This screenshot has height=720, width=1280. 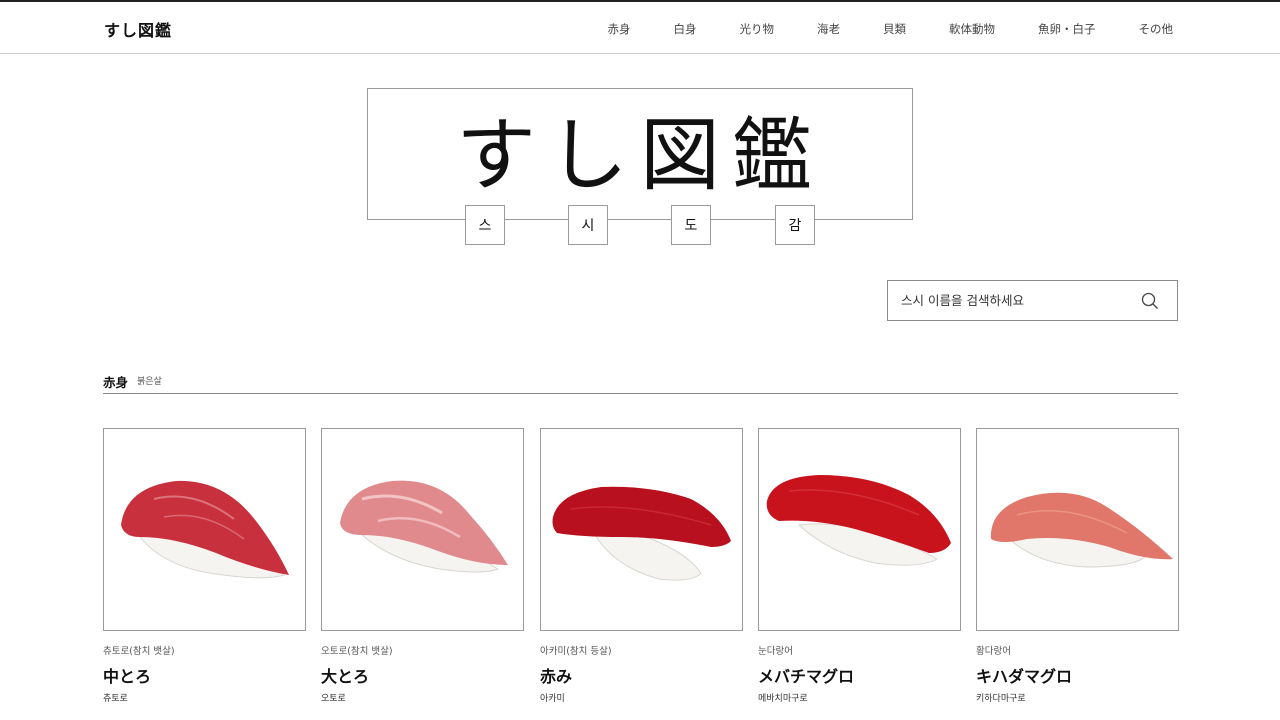 I want to click on card-japanese-name: キハダマグロ, so click(x=1077, y=675).